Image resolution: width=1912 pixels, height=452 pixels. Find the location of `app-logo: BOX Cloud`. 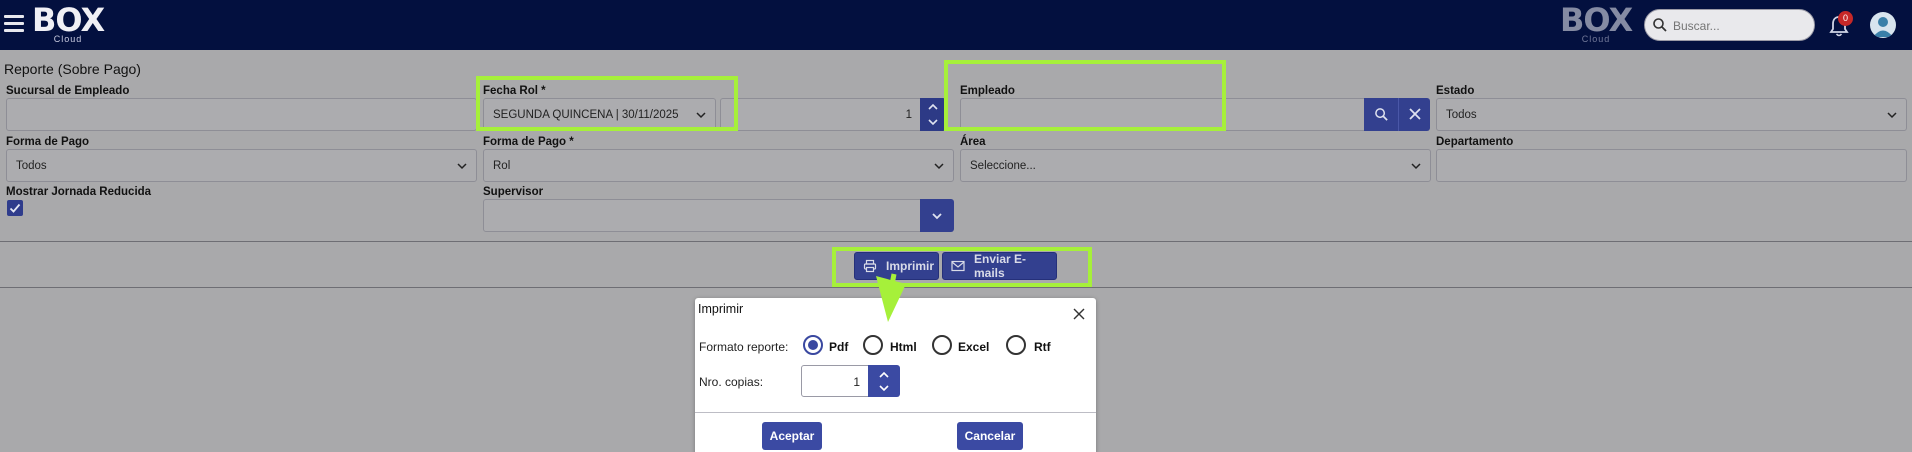

app-logo: BOX Cloud is located at coordinates (68, 24).